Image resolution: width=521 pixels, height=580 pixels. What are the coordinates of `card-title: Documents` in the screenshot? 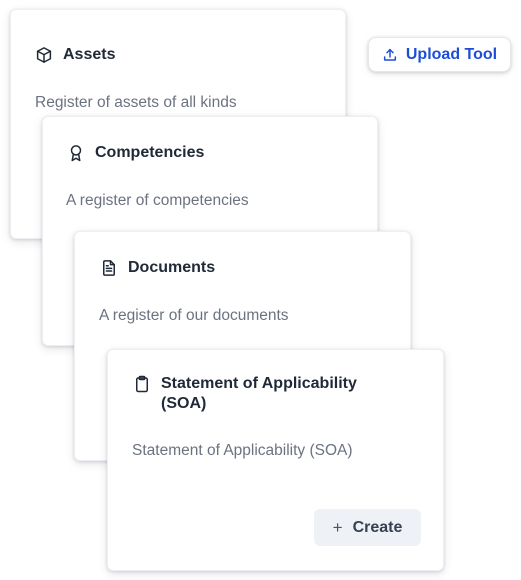 It's located at (172, 267).